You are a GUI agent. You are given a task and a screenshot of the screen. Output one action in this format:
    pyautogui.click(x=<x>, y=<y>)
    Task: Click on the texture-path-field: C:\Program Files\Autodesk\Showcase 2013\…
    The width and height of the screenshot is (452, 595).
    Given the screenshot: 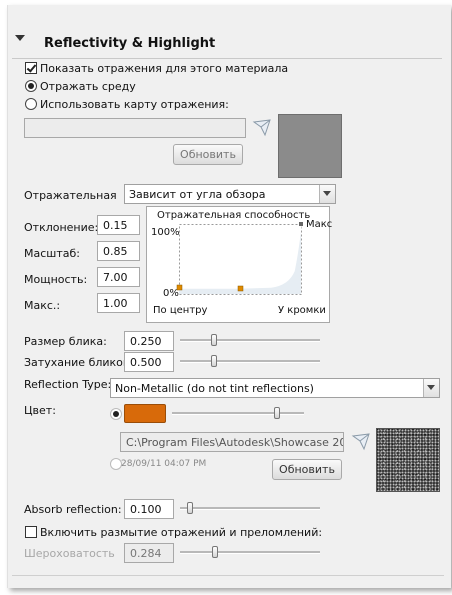 What is the action you would take?
    pyautogui.click(x=232, y=442)
    